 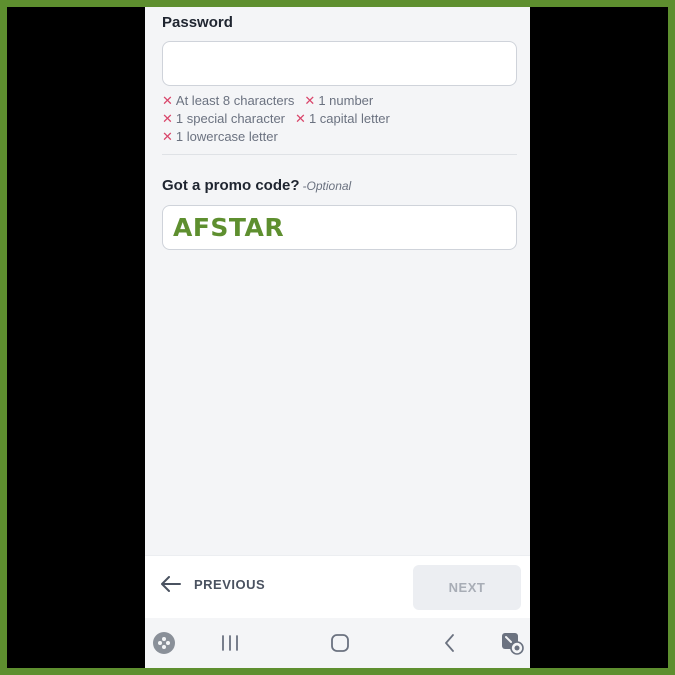 What do you see at coordinates (229, 227) in the screenshot?
I see `promo-code-value: AFSTAR` at bounding box center [229, 227].